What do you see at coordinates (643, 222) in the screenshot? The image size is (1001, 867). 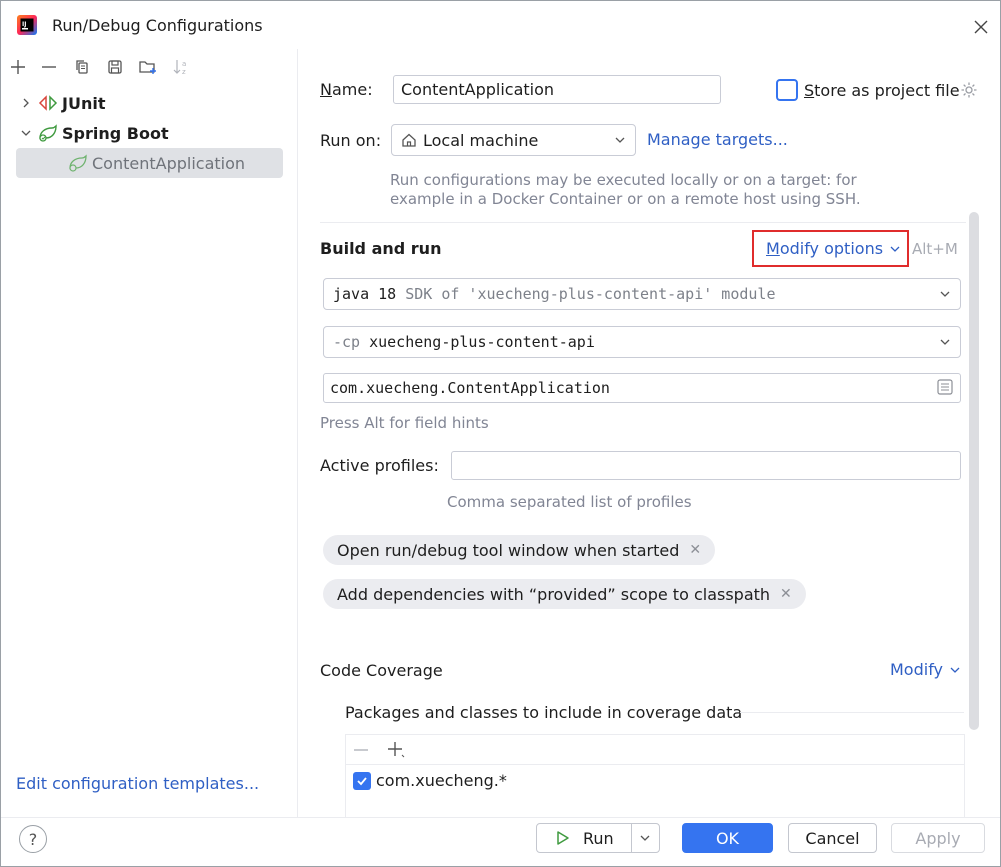 I see `section-divider` at bounding box center [643, 222].